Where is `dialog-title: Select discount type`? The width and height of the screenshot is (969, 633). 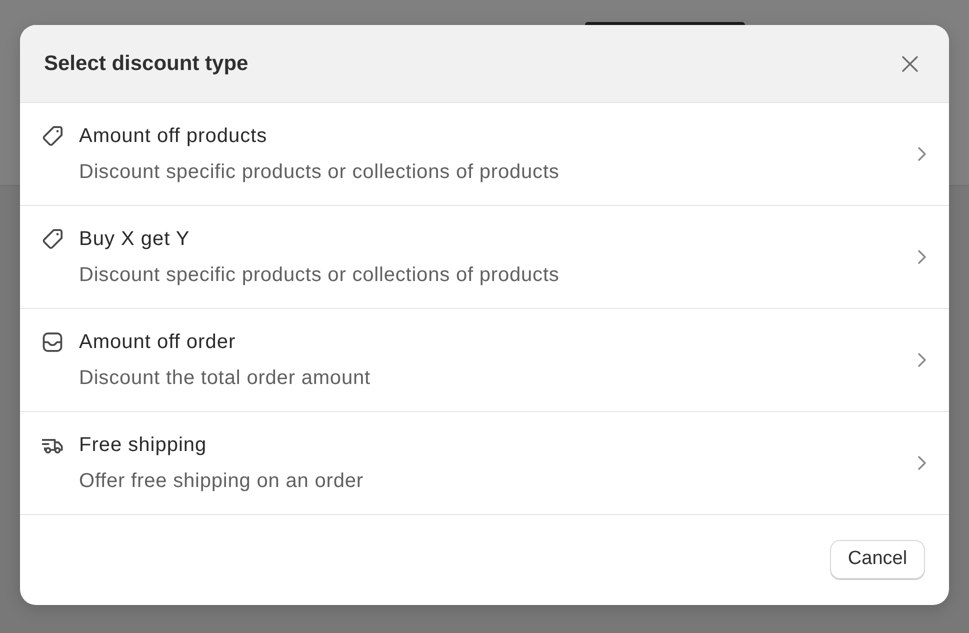
dialog-title: Select discount type is located at coordinates (146, 63).